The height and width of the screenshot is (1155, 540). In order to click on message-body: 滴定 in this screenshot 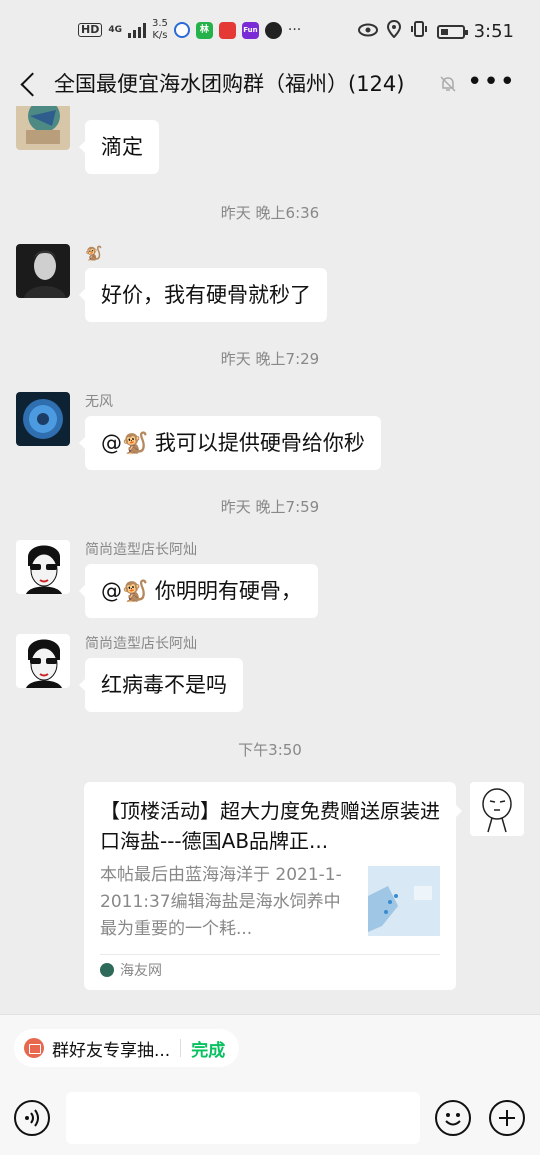, I will do `click(119, 140)`.